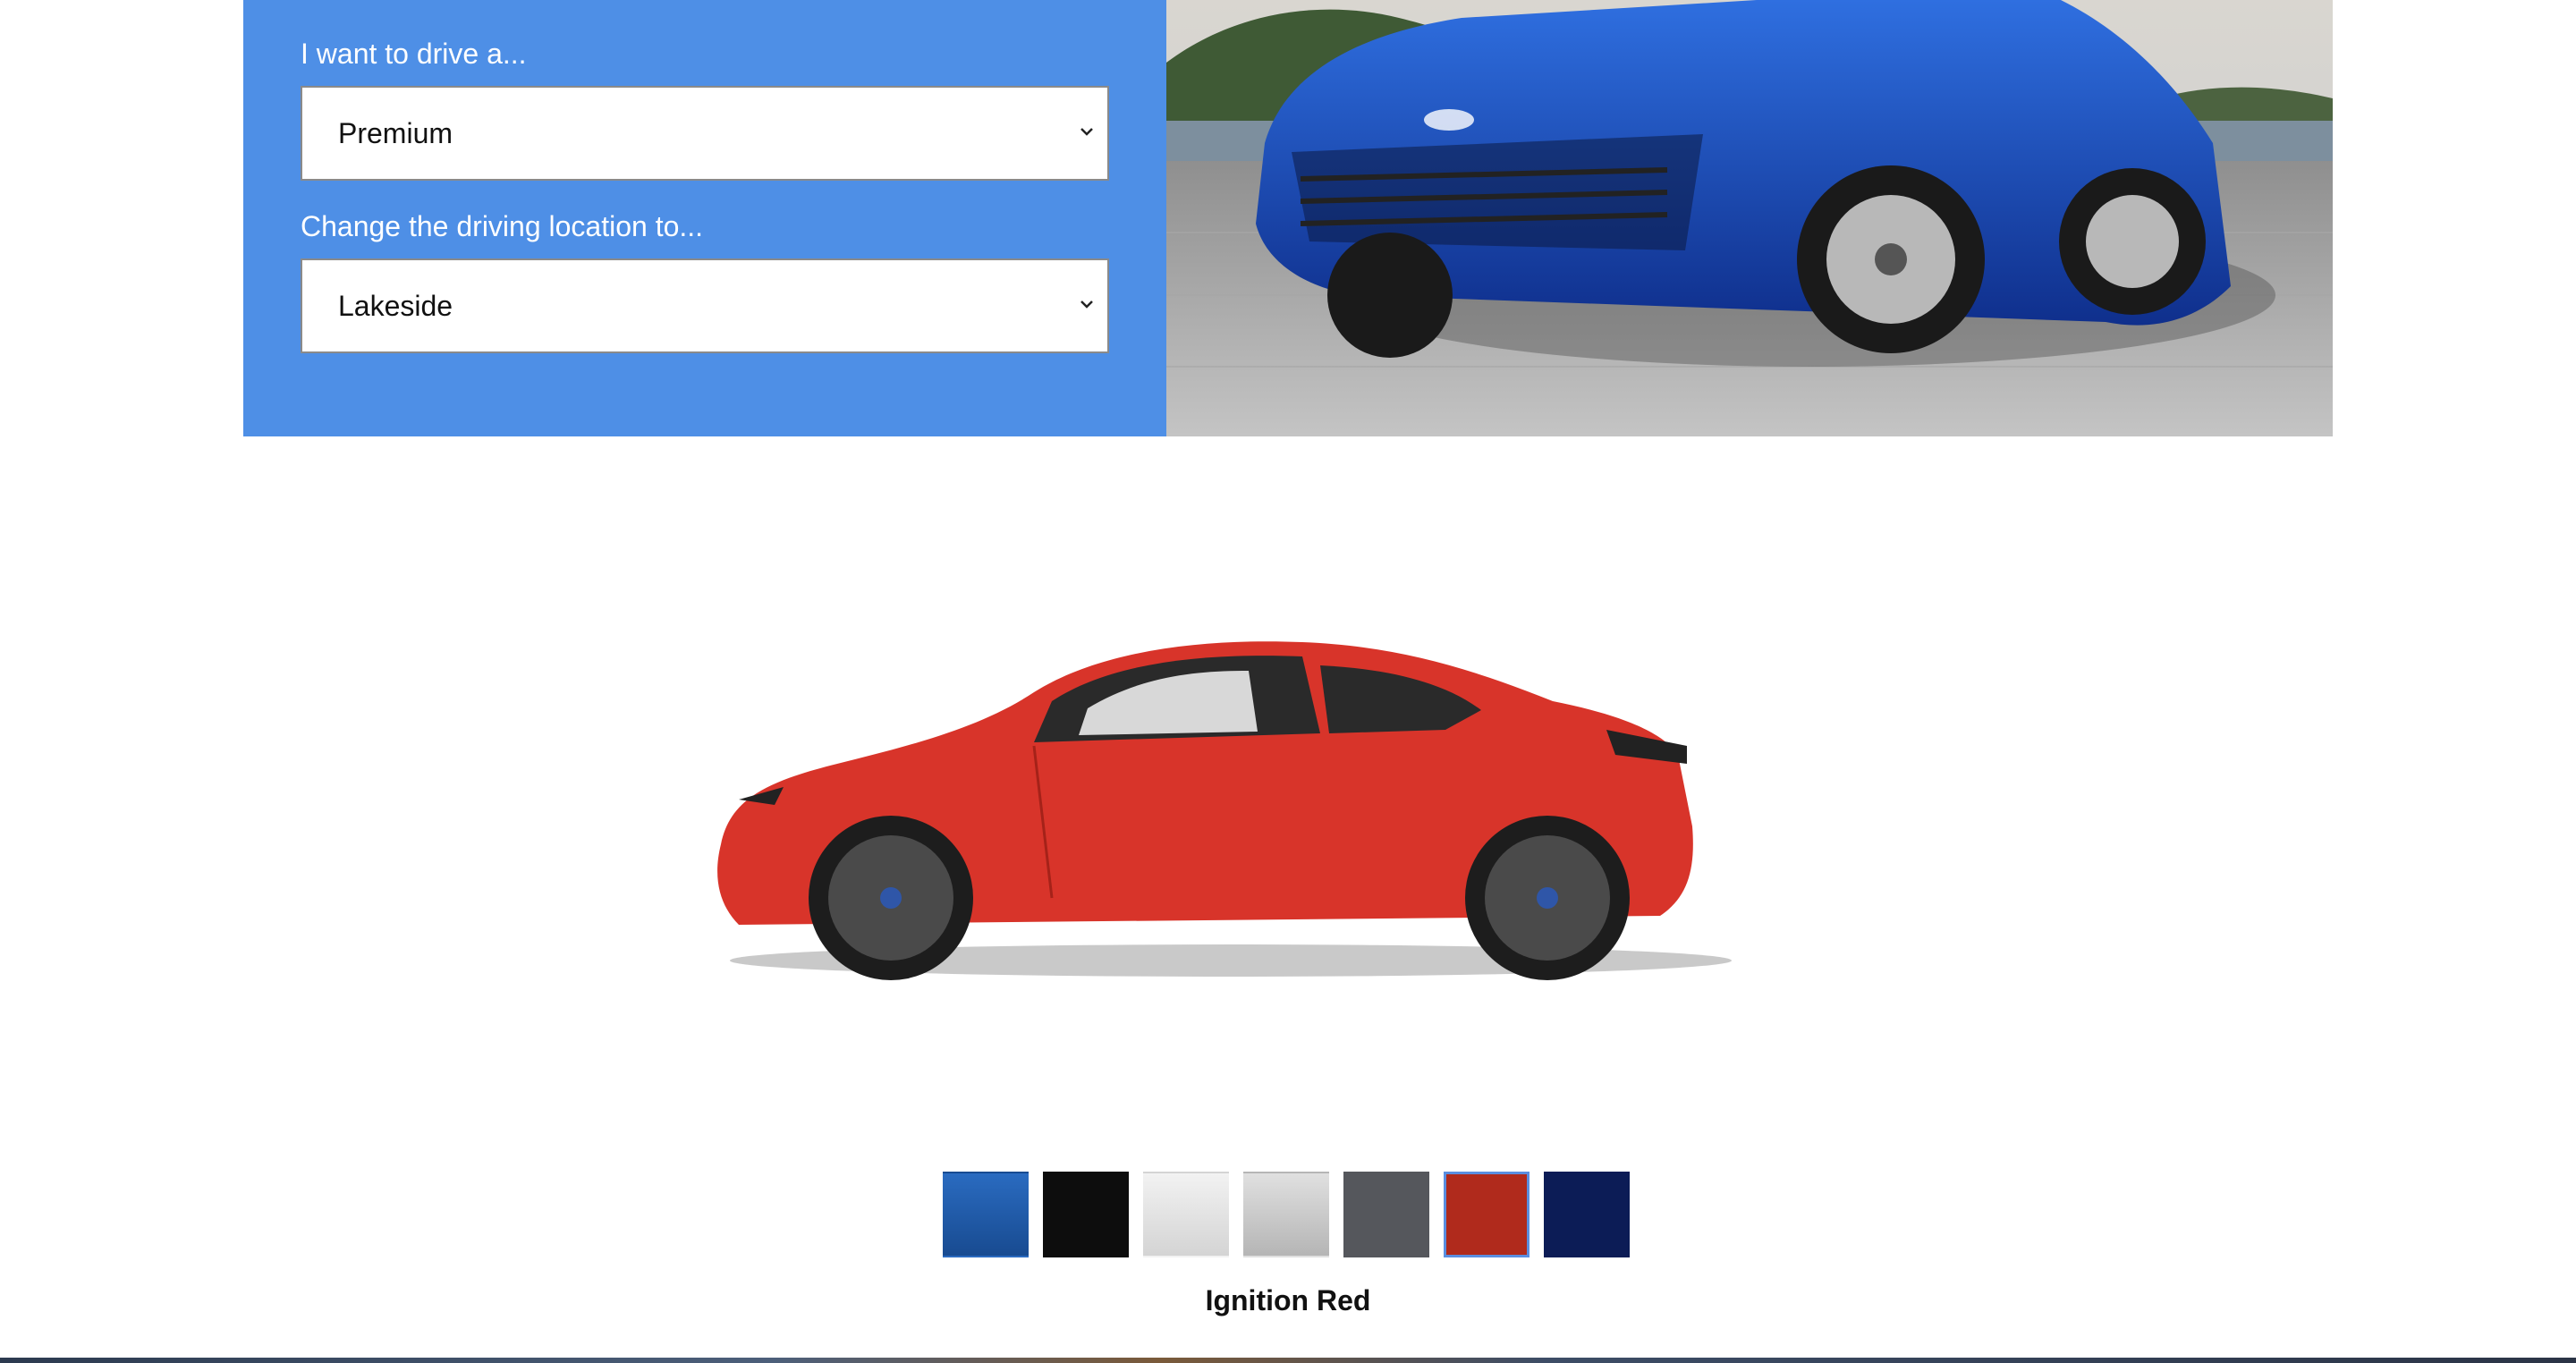  I want to click on selected-color-name: Ignition Red, so click(1288, 1300).